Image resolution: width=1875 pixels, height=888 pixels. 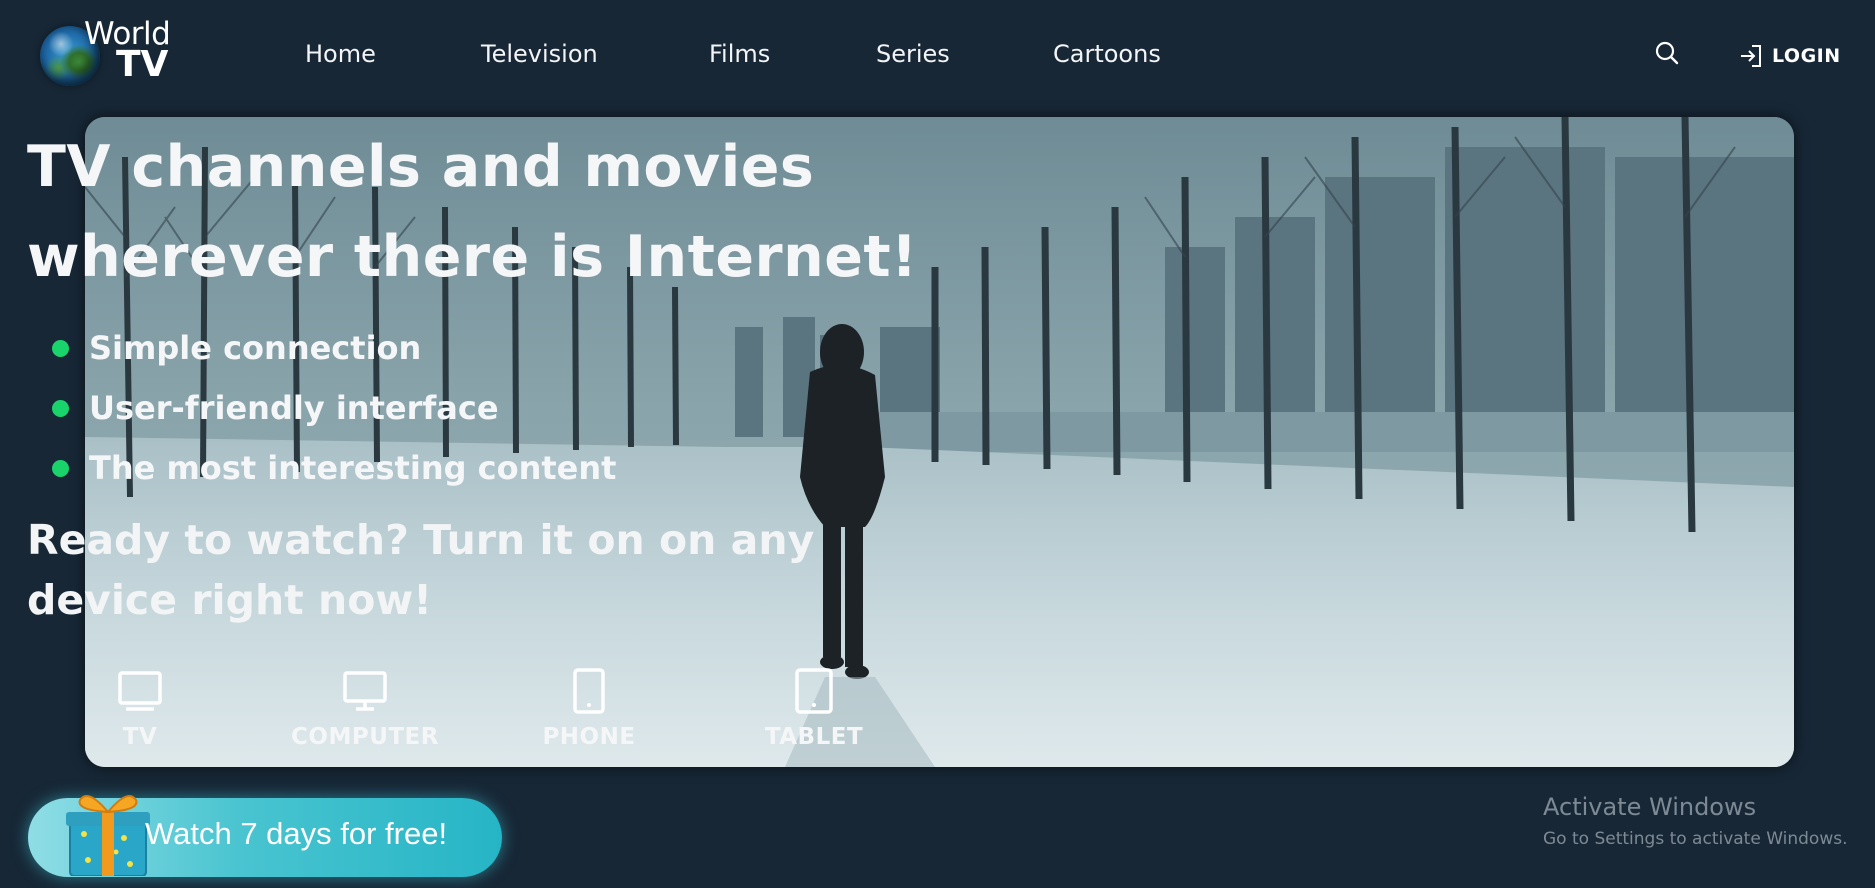 What do you see at coordinates (255, 348) in the screenshot?
I see `feature-label: Simple connection` at bounding box center [255, 348].